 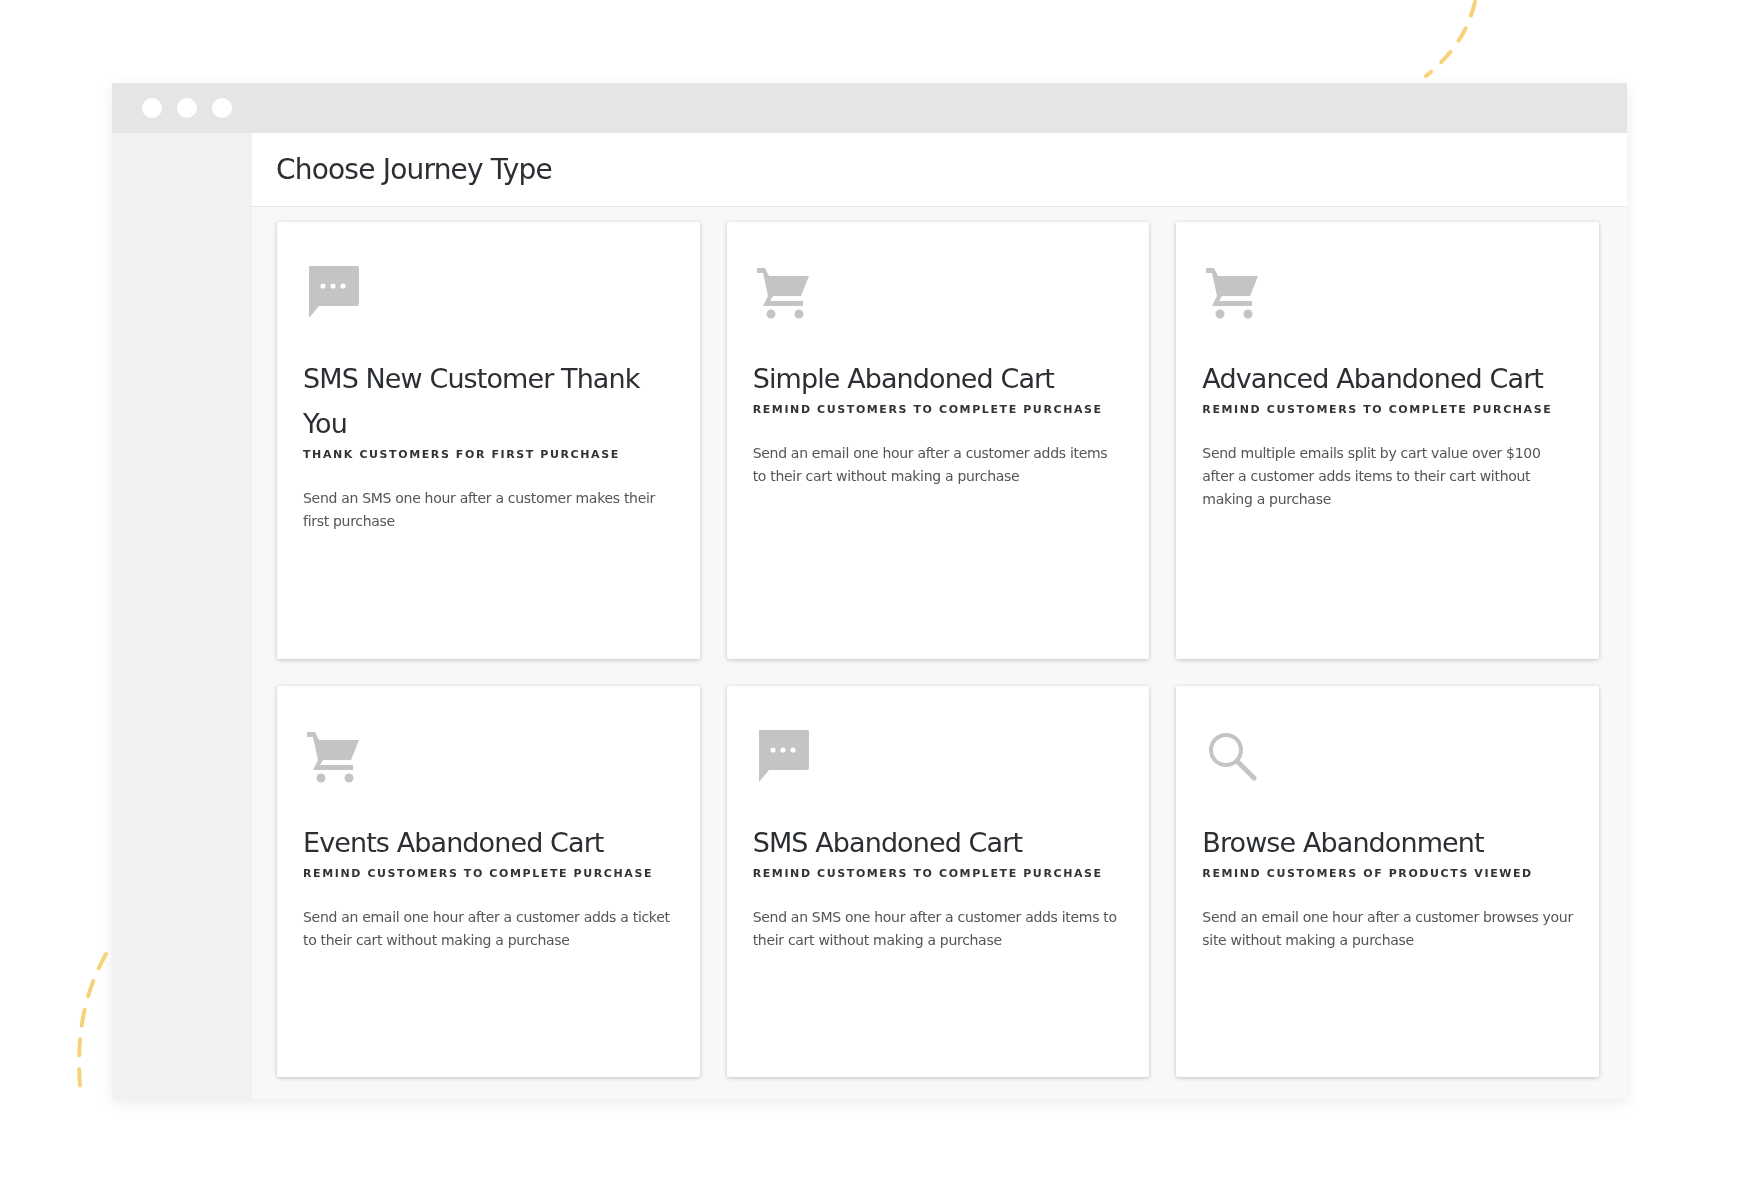 I want to click on journey-card: Advanced Abandoned Cart REMIND CUSTOMERS TO COMPLETE PURCHASE Send multiple emails split by cart value over $100 after a customer adds items to their cart without making a purchase, so click(x=1387, y=440).